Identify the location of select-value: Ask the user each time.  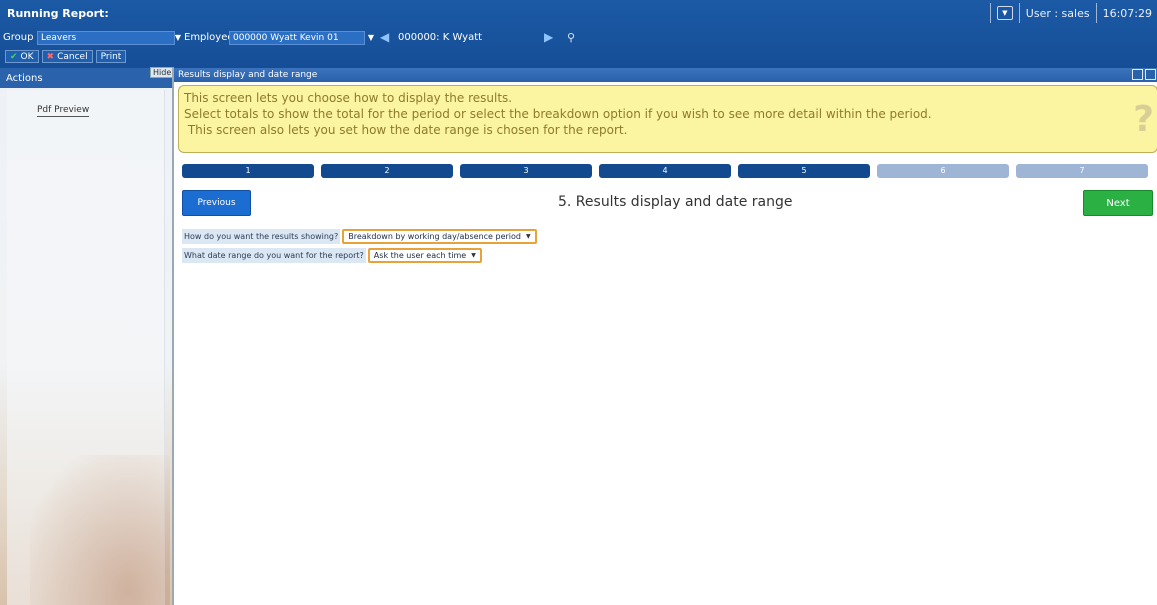
(420, 255).